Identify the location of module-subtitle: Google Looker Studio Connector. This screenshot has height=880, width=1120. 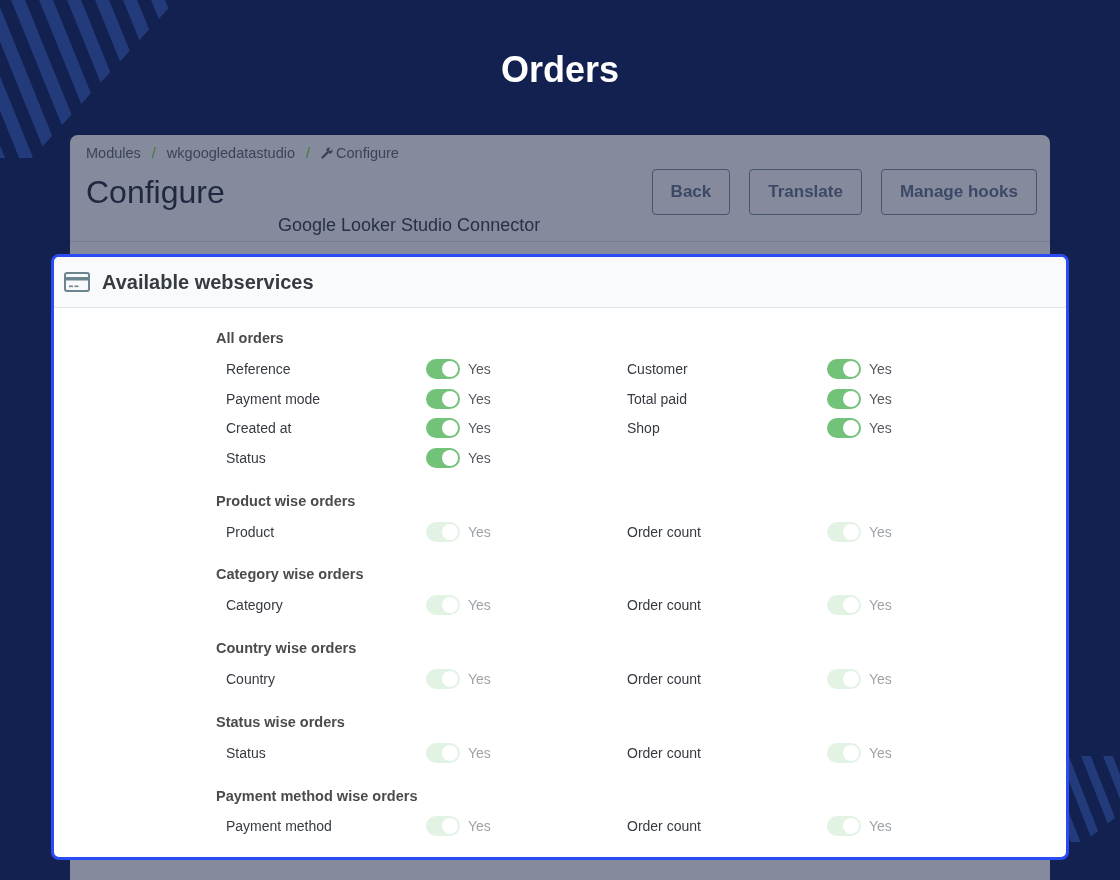
(409, 225).